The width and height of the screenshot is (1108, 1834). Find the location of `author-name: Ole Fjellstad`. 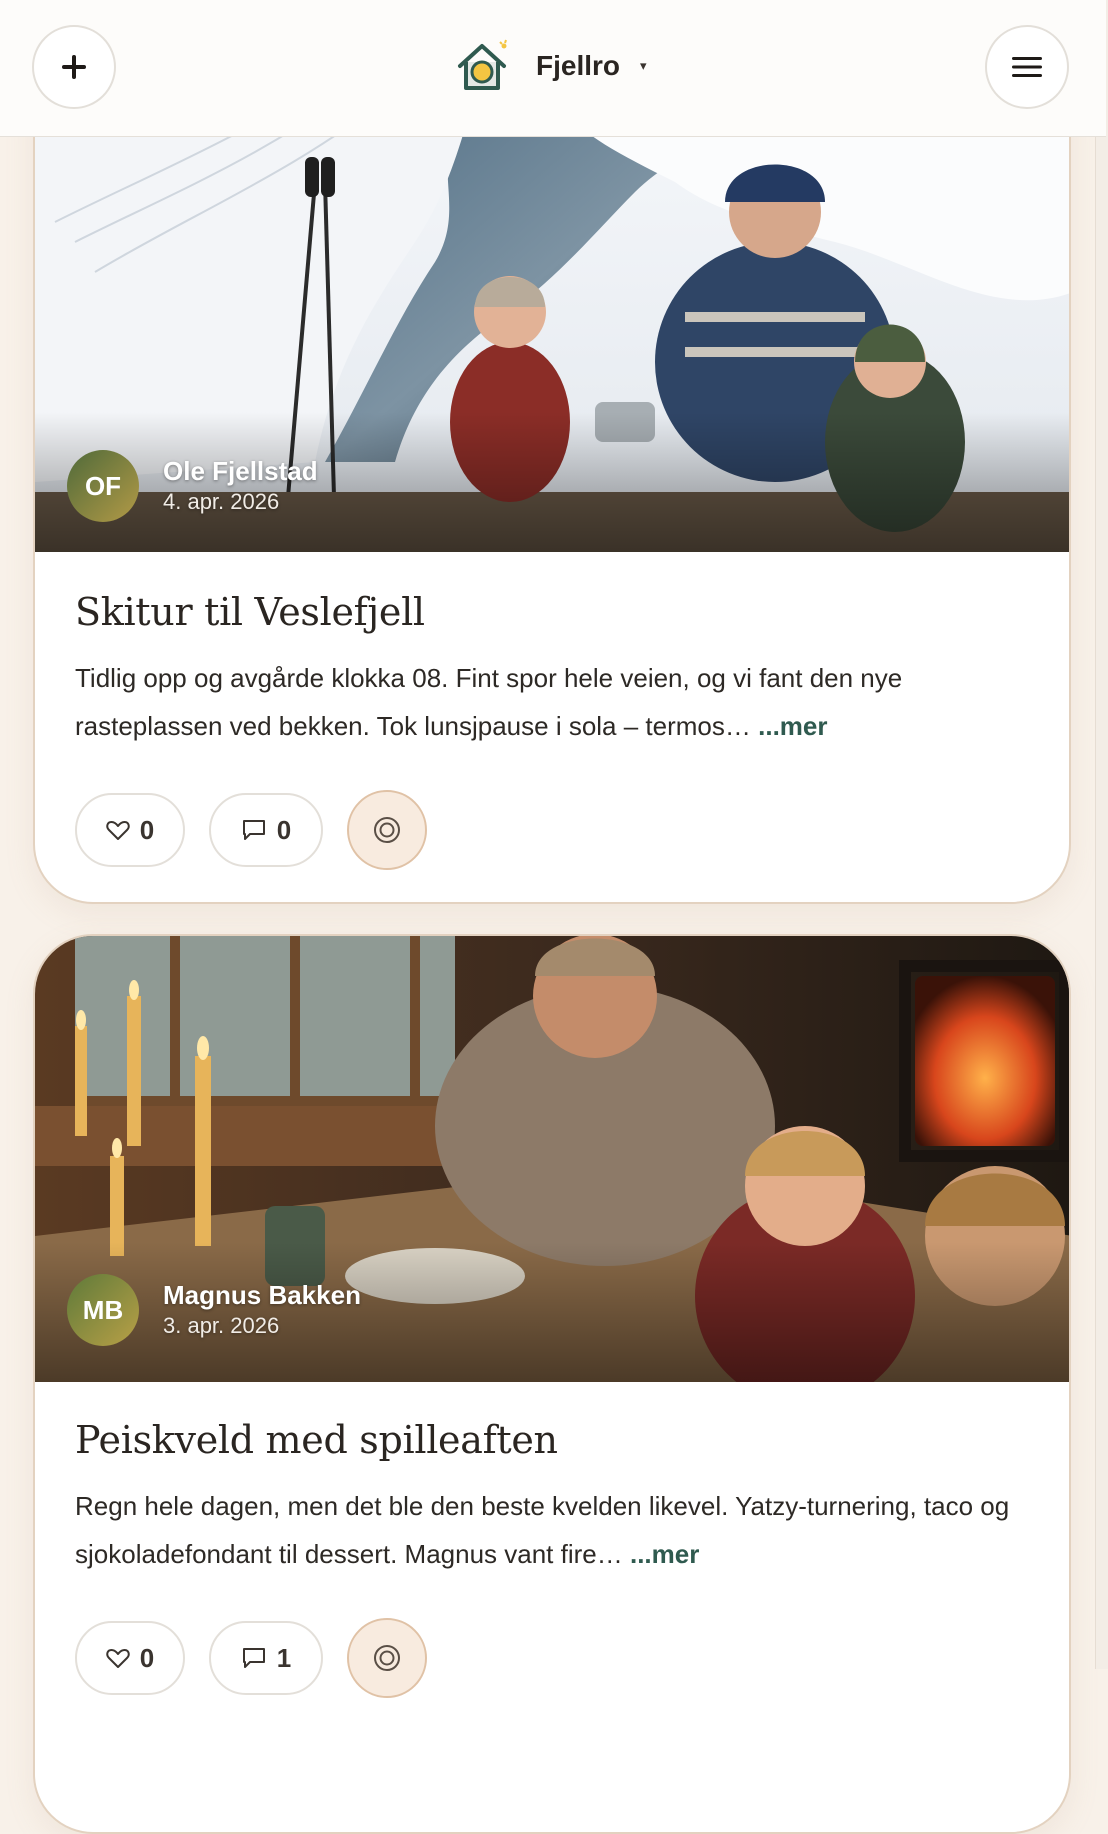

author-name: Ole Fjellstad is located at coordinates (240, 471).